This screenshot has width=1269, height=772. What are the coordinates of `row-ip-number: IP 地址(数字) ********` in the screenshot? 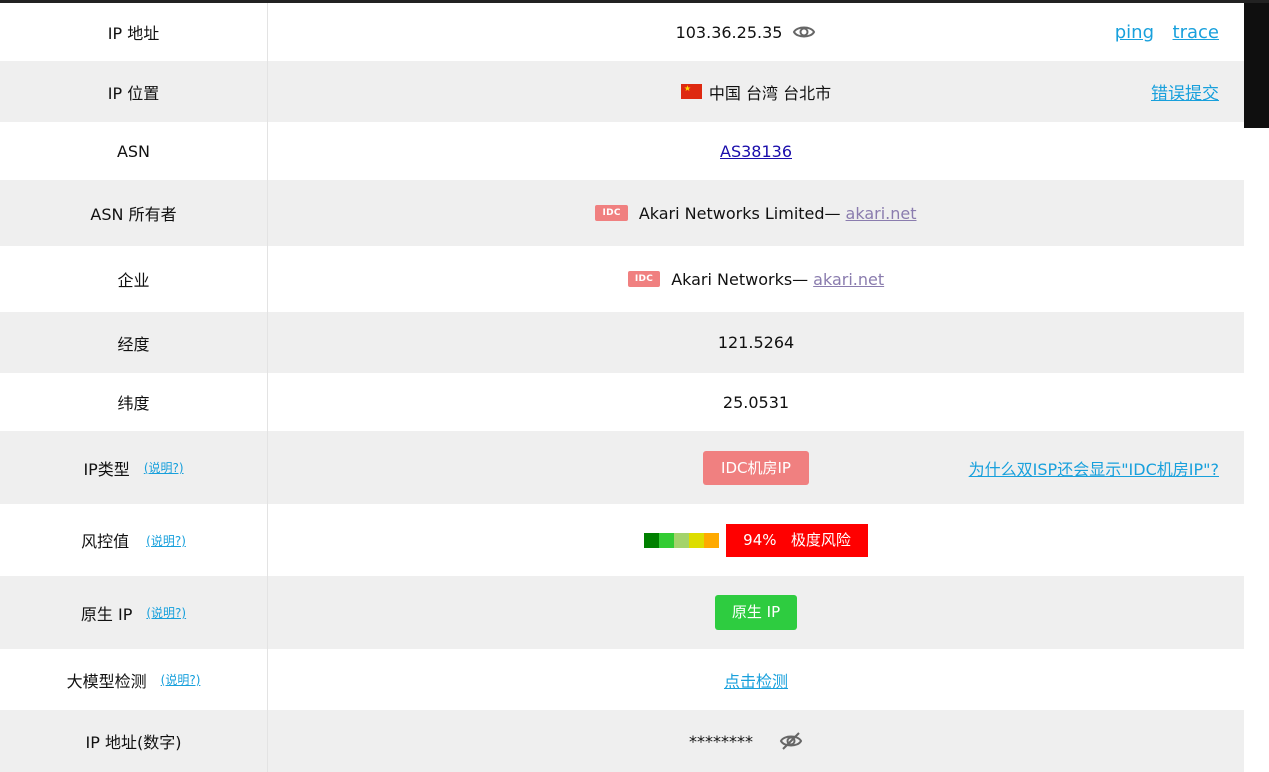 It's located at (622, 741).